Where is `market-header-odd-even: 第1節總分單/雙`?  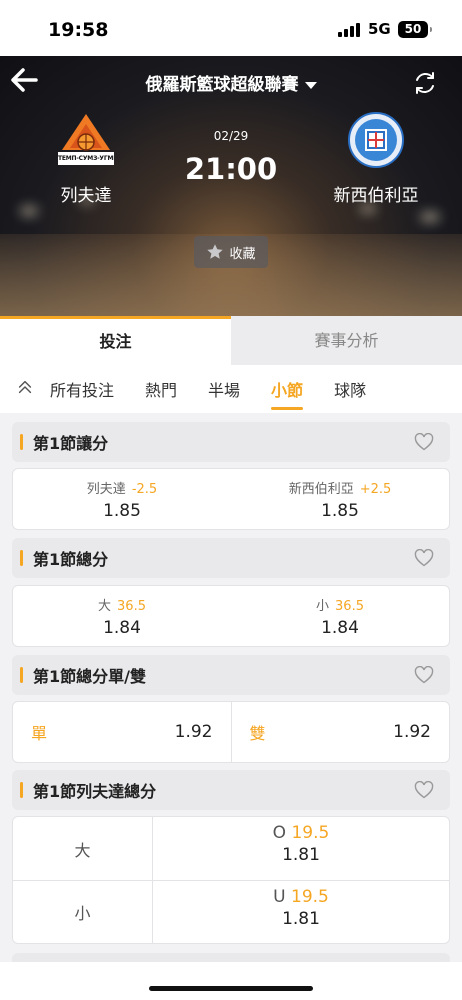
market-header-odd-even: 第1節總分單/雙 is located at coordinates (231, 675).